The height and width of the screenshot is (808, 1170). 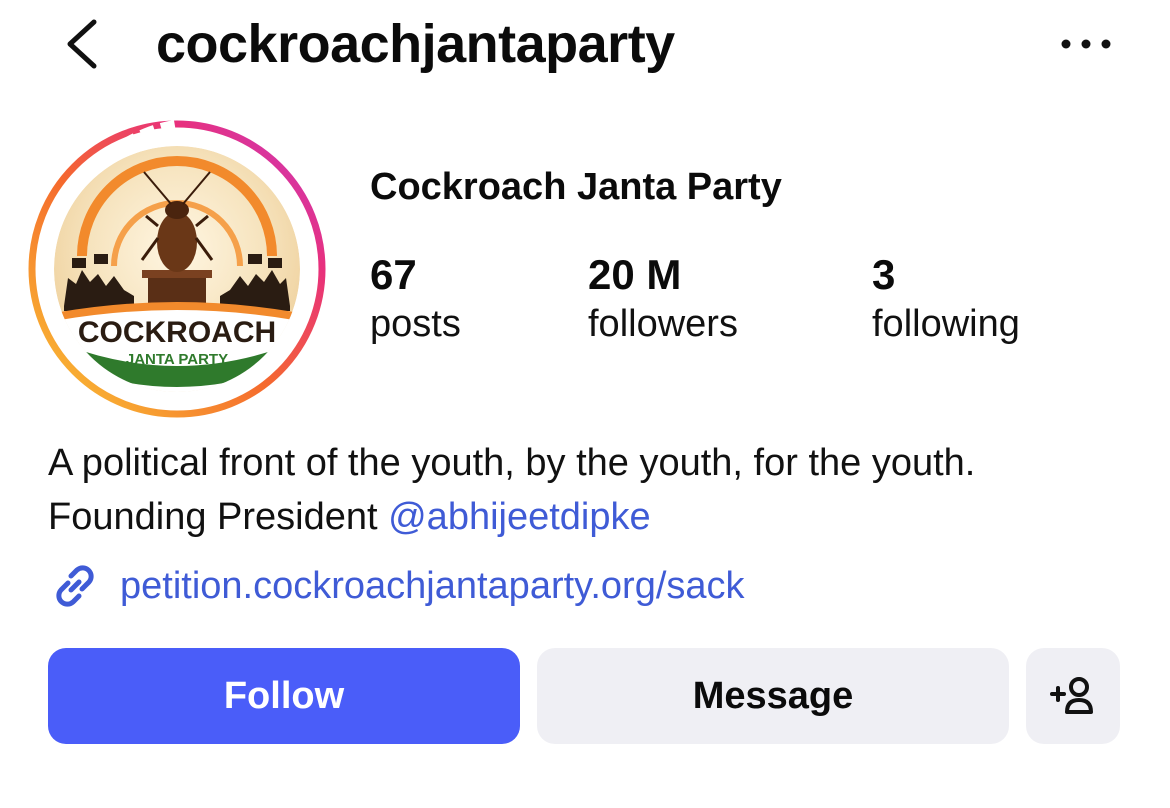 What do you see at coordinates (393, 274) in the screenshot?
I see `posts-count: 67` at bounding box center [393, 274].